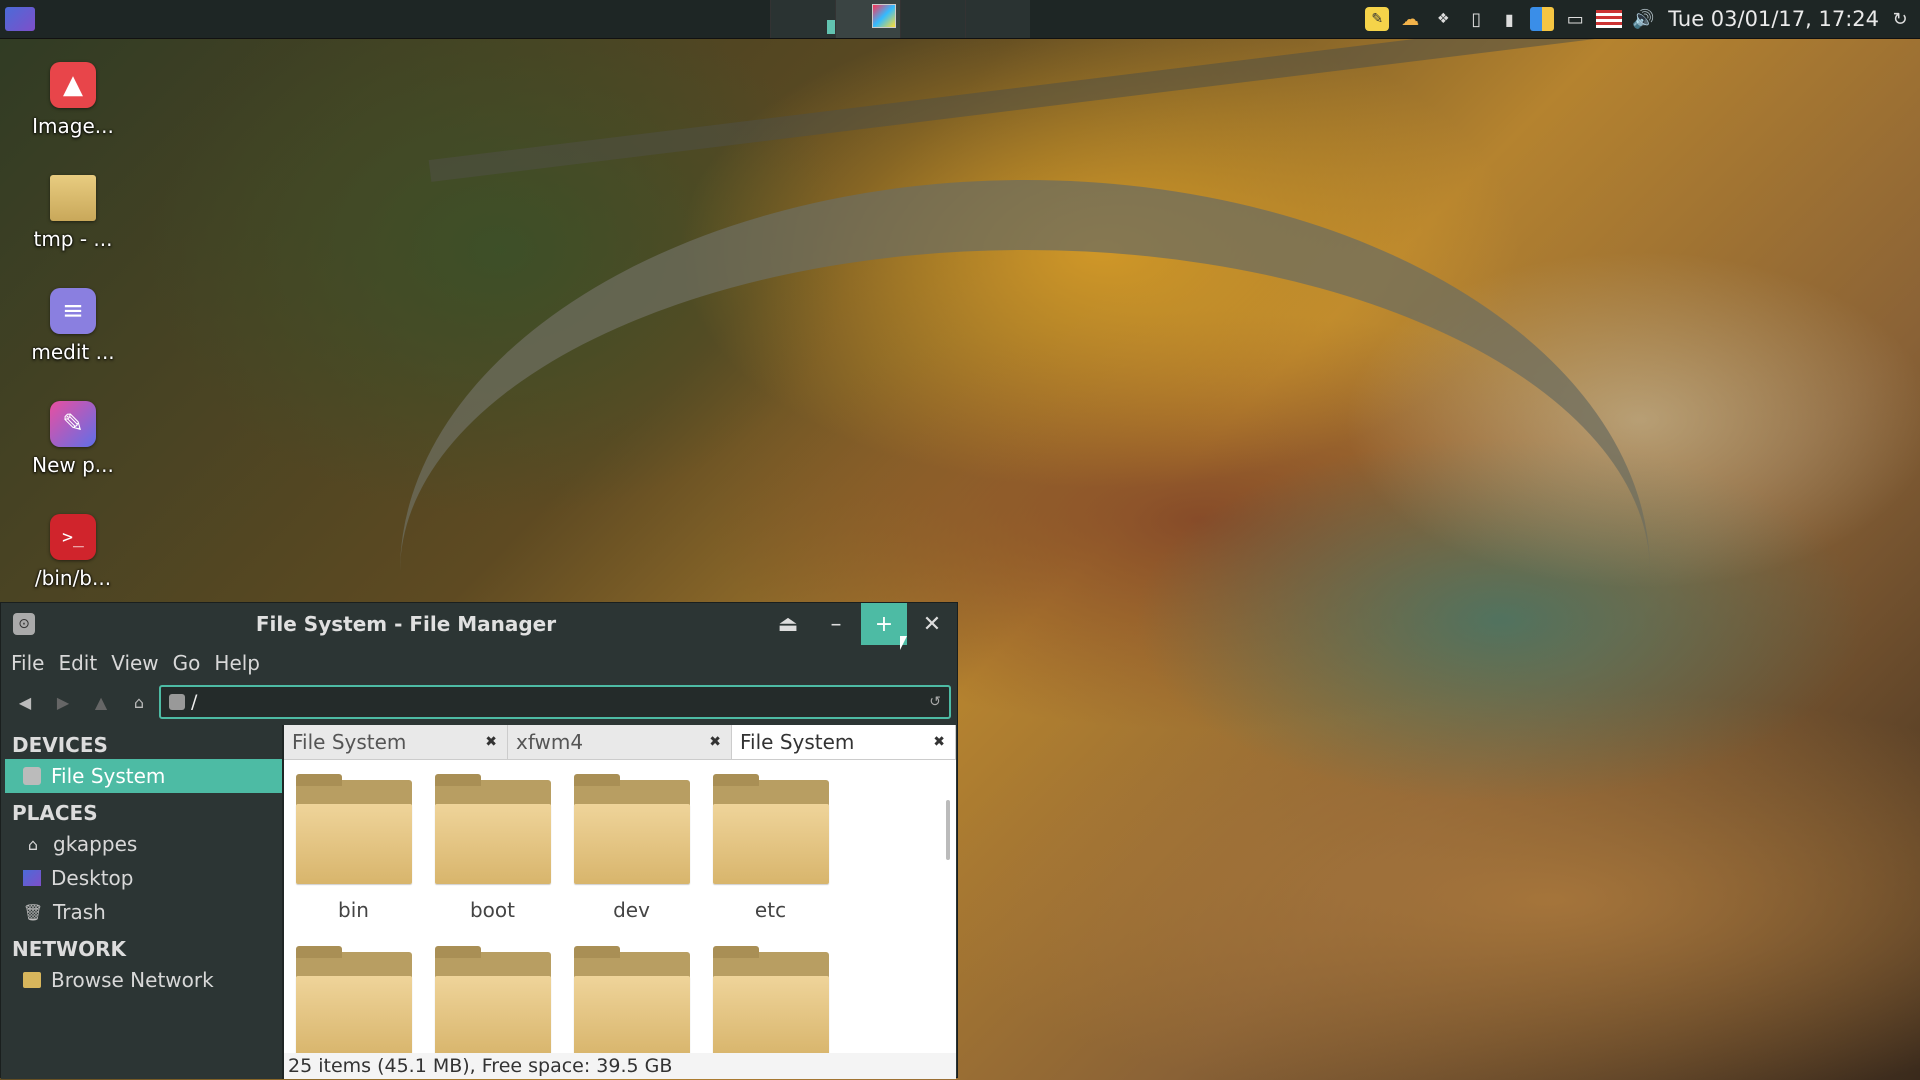 This screenshot has height=1080, width=1920. I want to click on notes-icon: ✎, so click(1377, 19).